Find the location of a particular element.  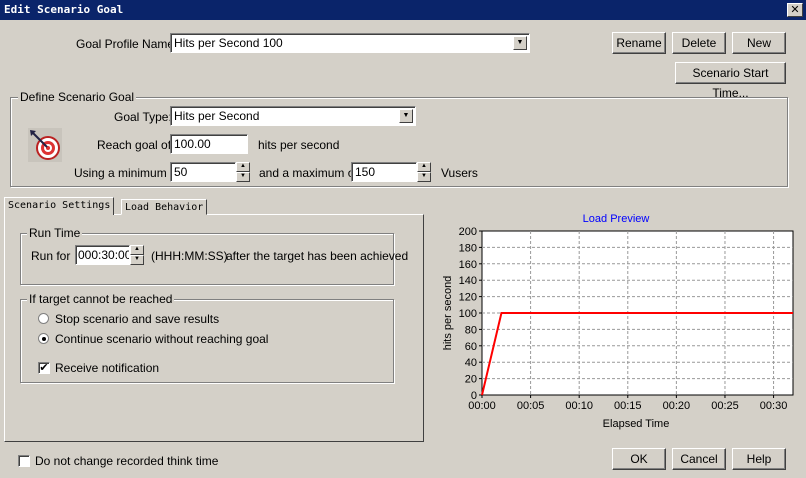

tab-load-behavior: Load Behavior is located at coordinates (164, 207).